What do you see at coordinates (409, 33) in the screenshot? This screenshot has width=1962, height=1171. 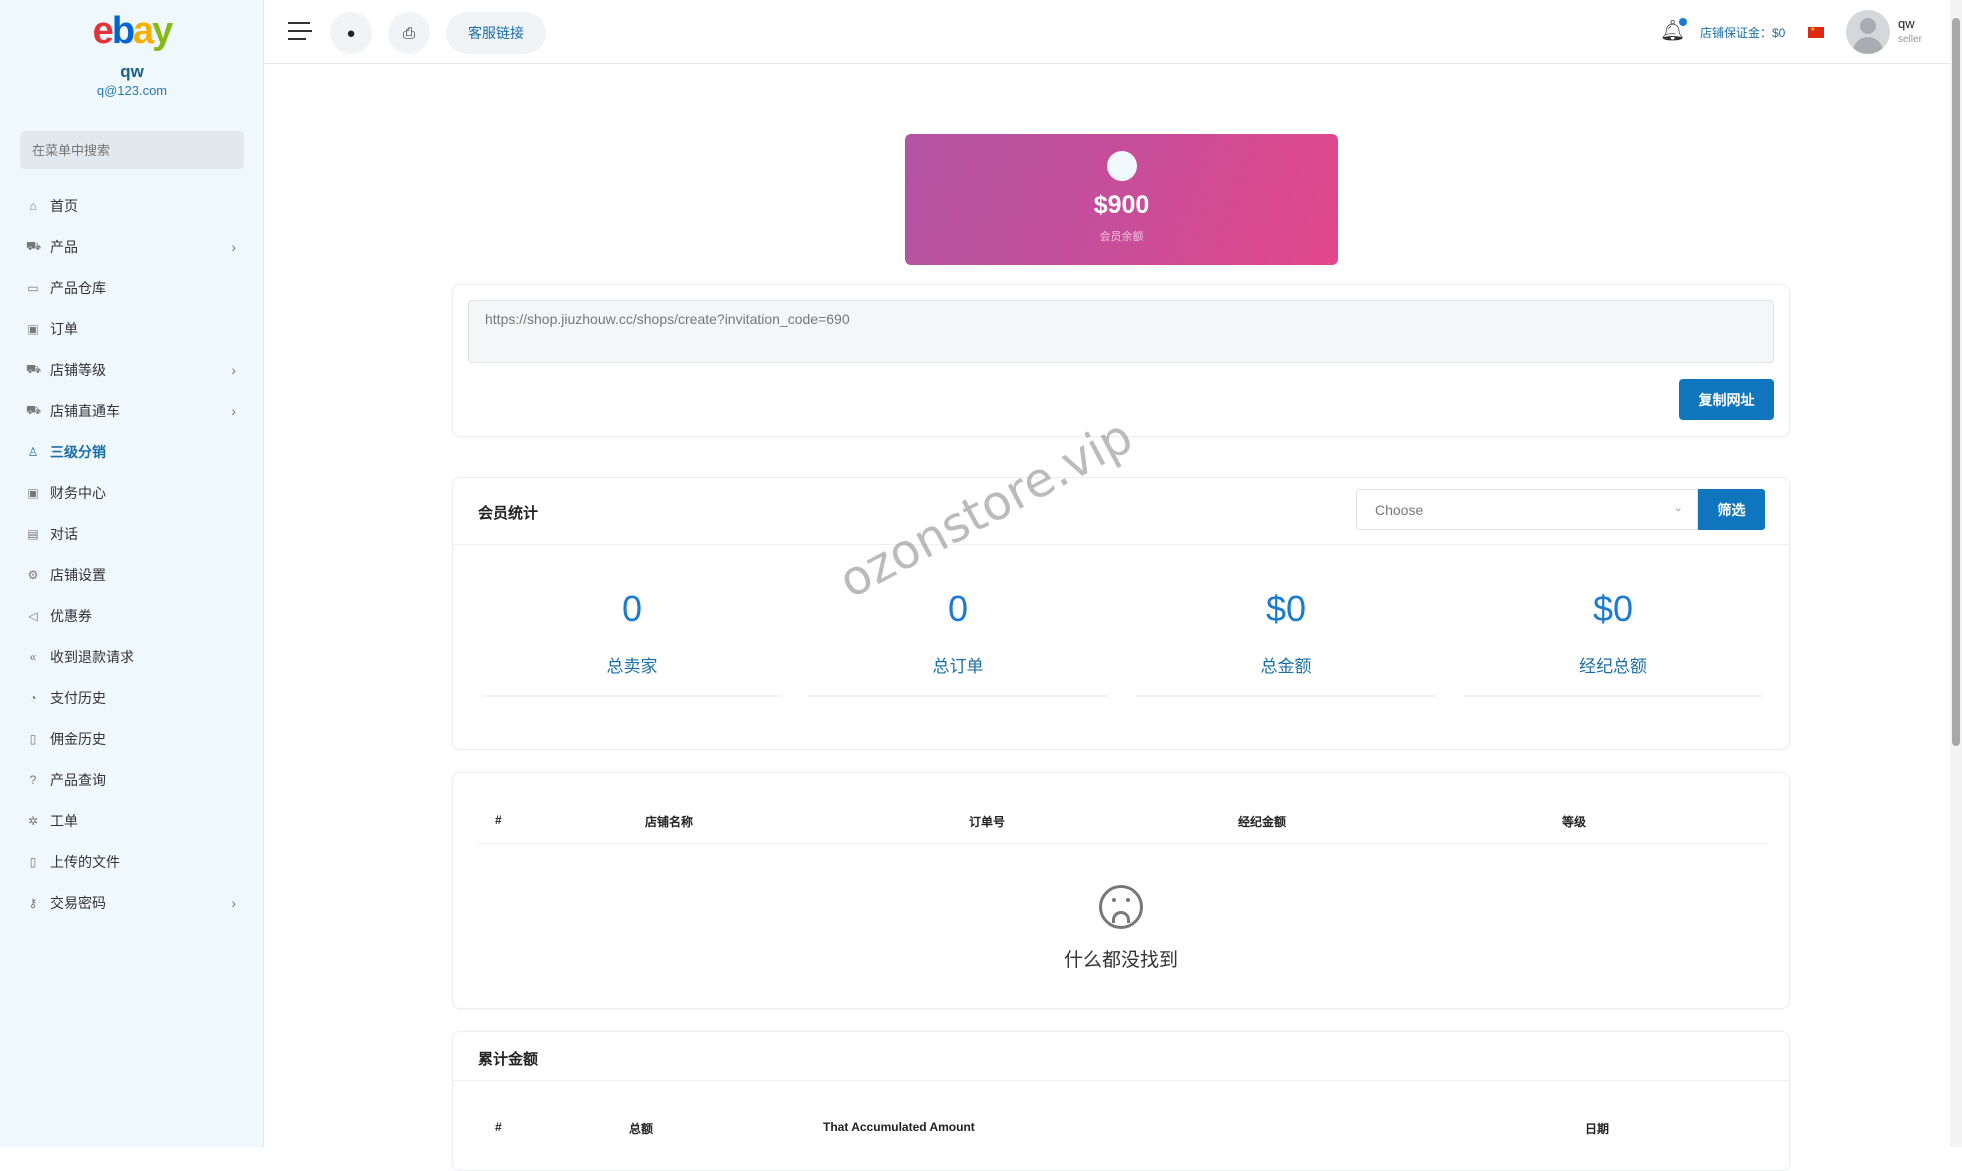 I see `print-icon: ⎙` at bounding box center [409, 33].